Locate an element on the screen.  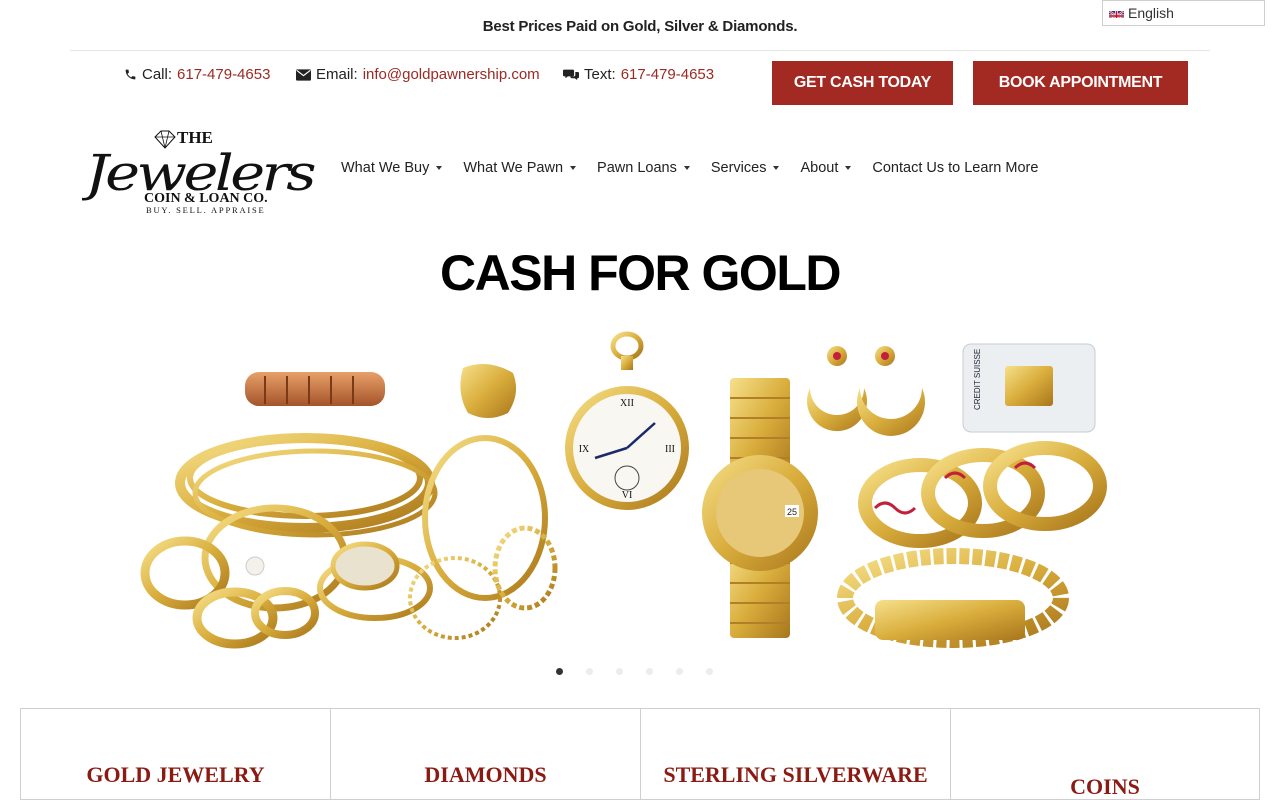
nav-item-what-we-pawn: What We Pawn is located at coordinates (520, 168).